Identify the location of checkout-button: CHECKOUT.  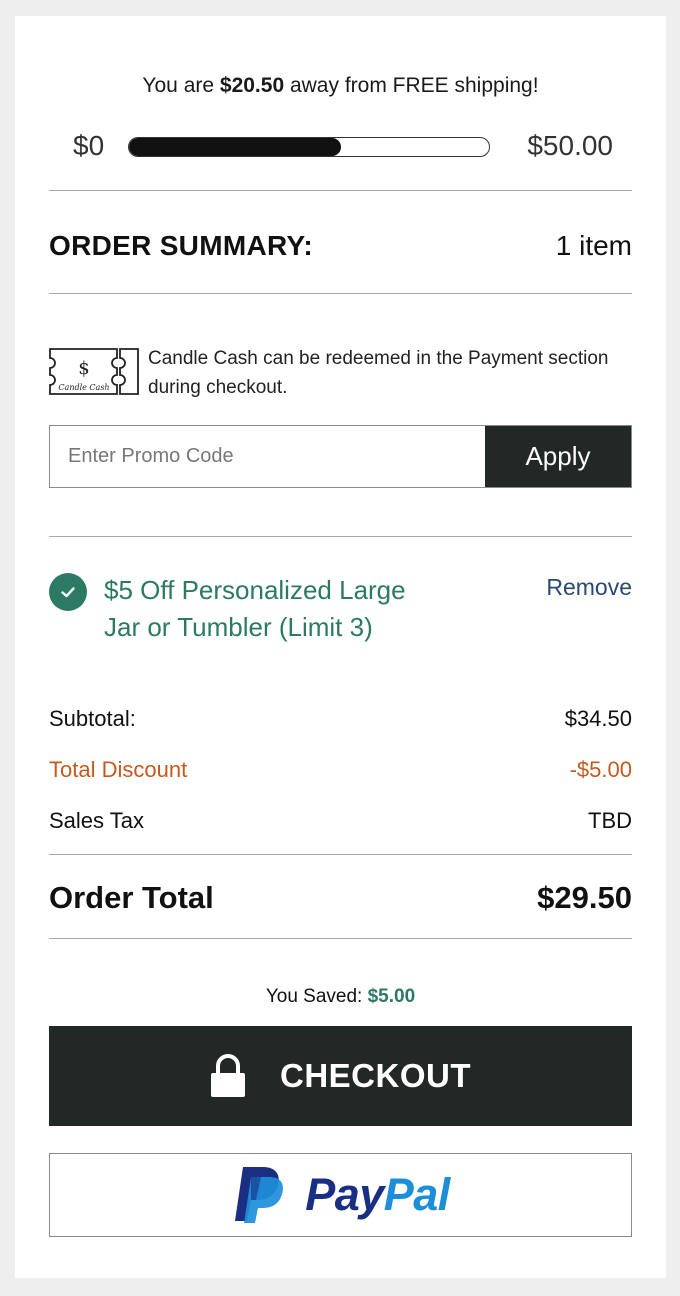
(340, 1076).